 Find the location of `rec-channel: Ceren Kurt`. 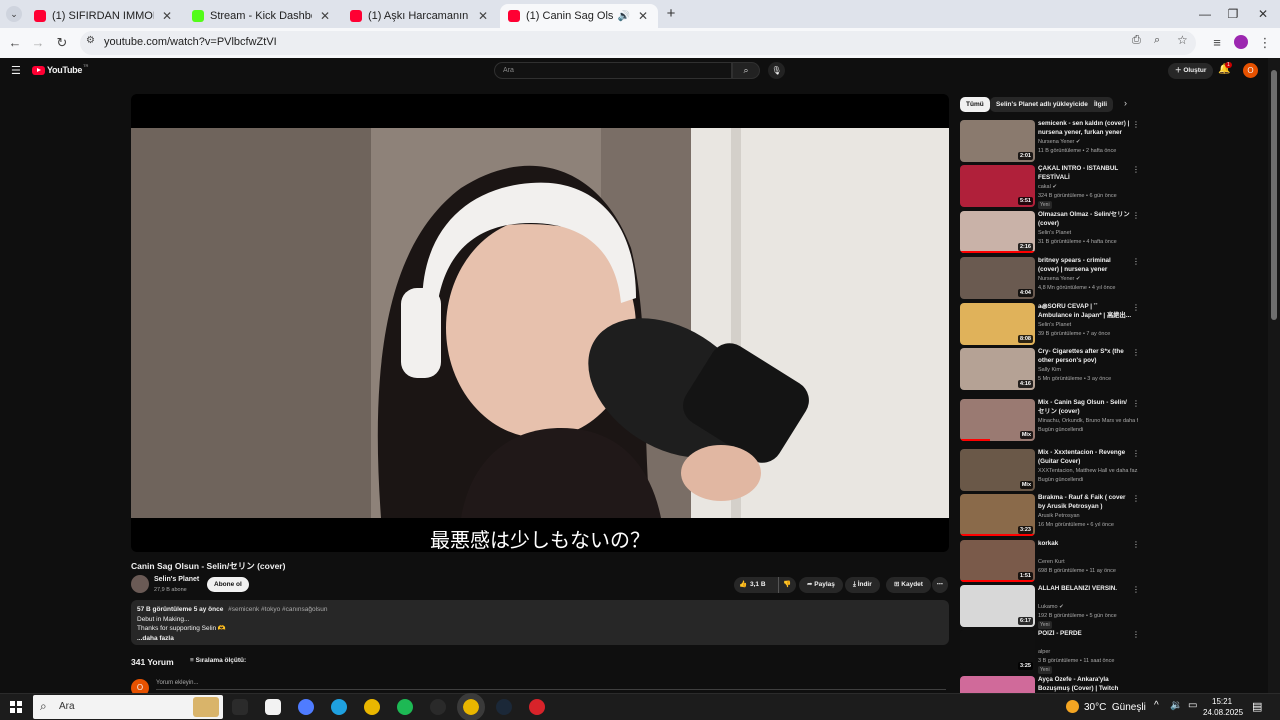

rec-channel: Ceren Kurt is located at coordinates (1088, 562).